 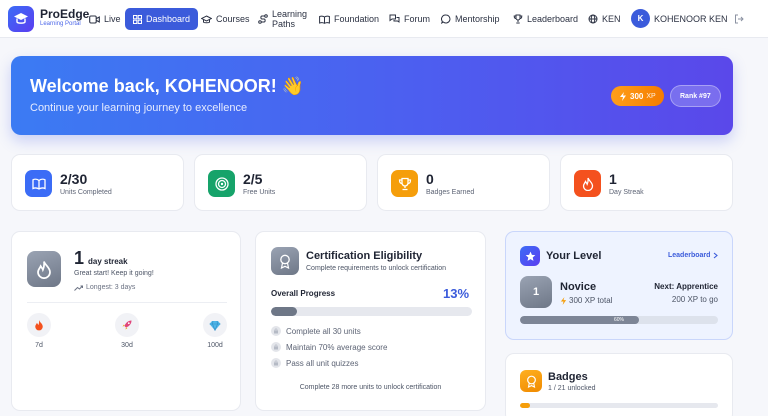 I want to click on nav-learning-paths-label: Learning Paths, so click(x=289, y=19).